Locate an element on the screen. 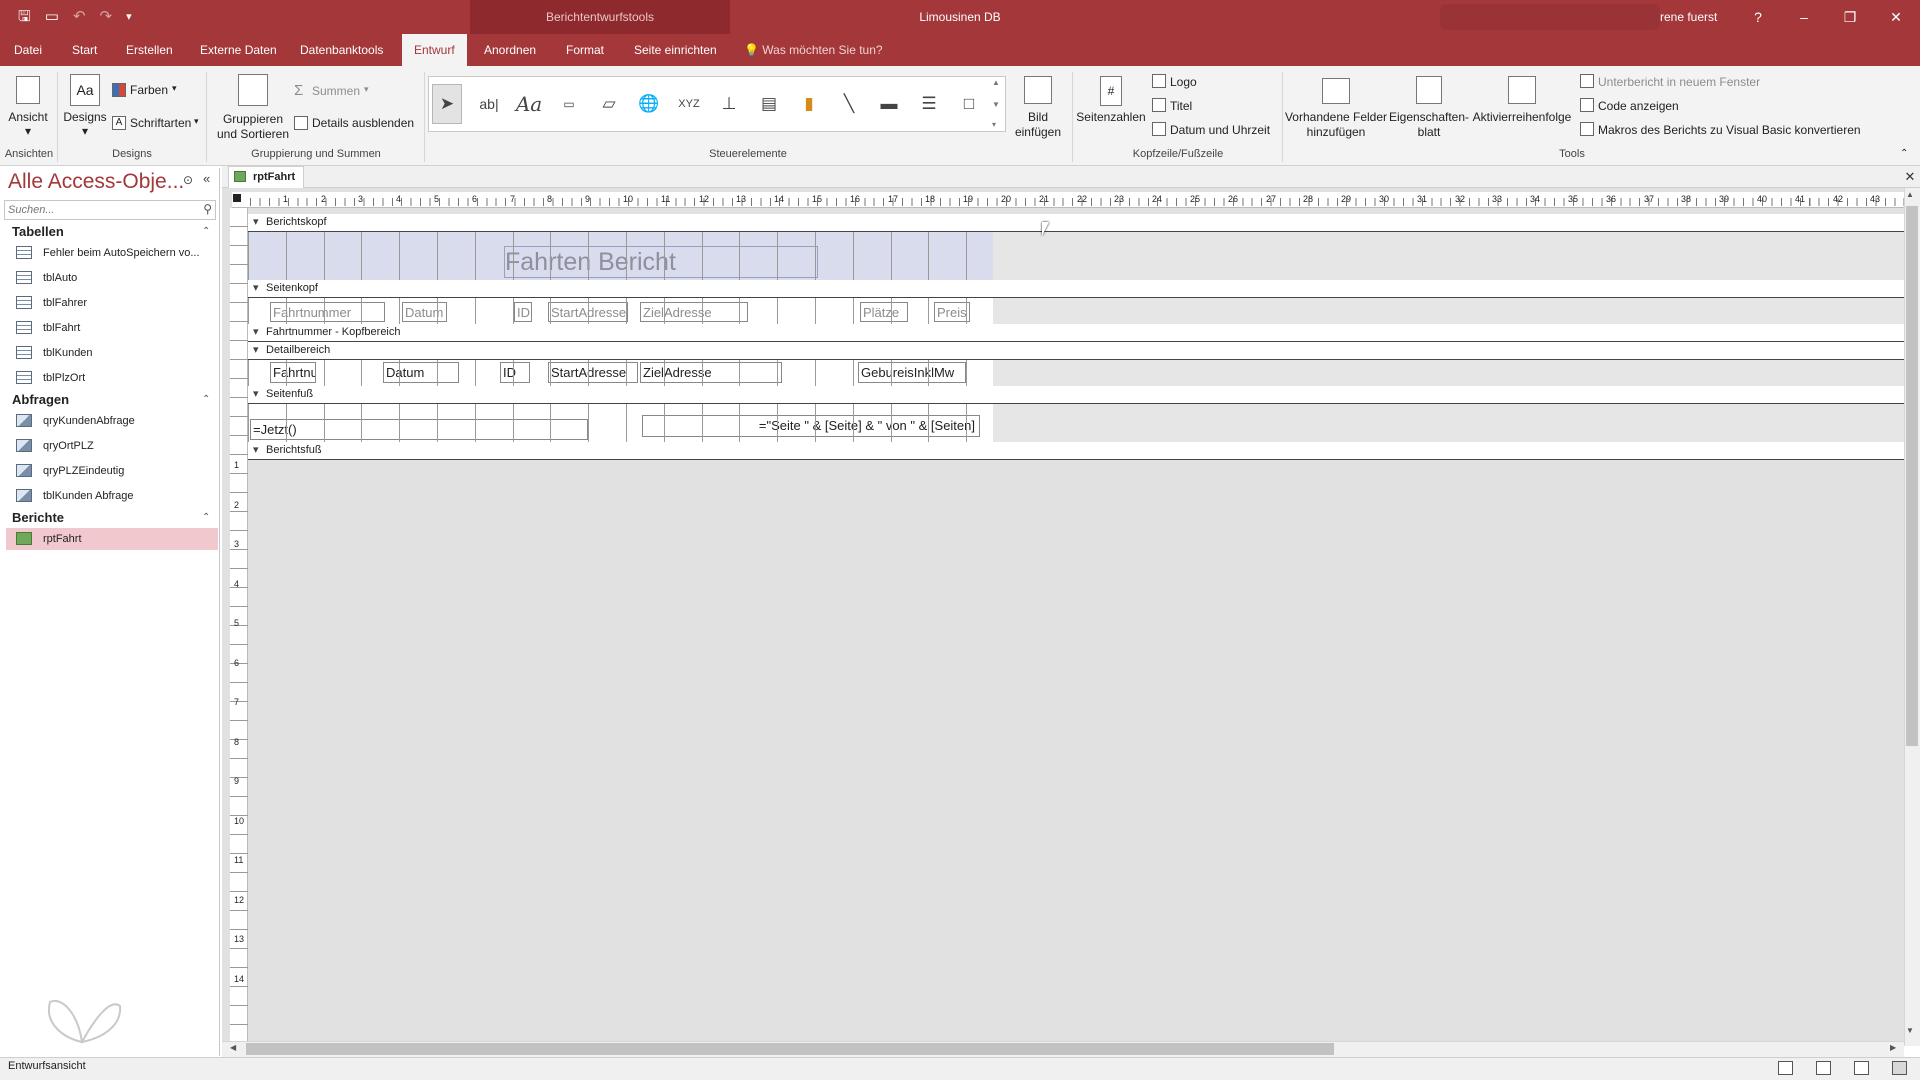 The image size is (1920, 1080). scroll-up-icon: ▲ is located at coordinates (1910, 194).